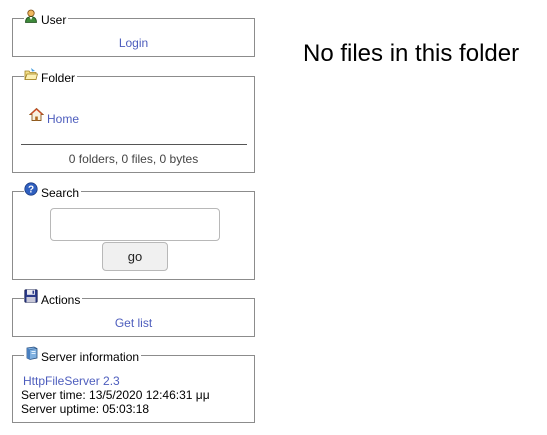 The height and width of the screenshot is (435, 547). I want to click on folder-panel-title: Folder, so click(58, 78).